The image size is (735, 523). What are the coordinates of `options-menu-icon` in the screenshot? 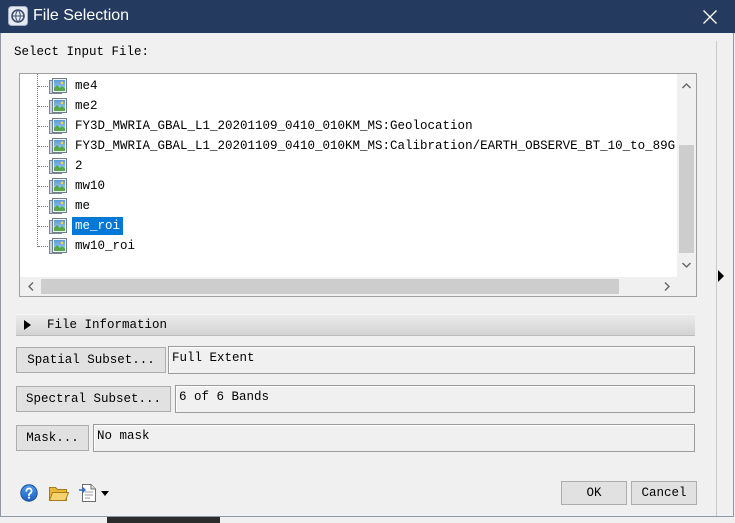 It's located at (87, 493).